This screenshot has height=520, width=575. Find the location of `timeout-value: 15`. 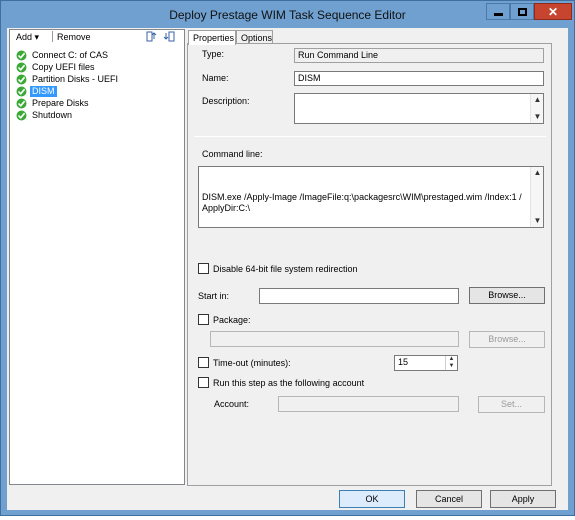

timeout-value: 15 is located at coordinates (403, 362).